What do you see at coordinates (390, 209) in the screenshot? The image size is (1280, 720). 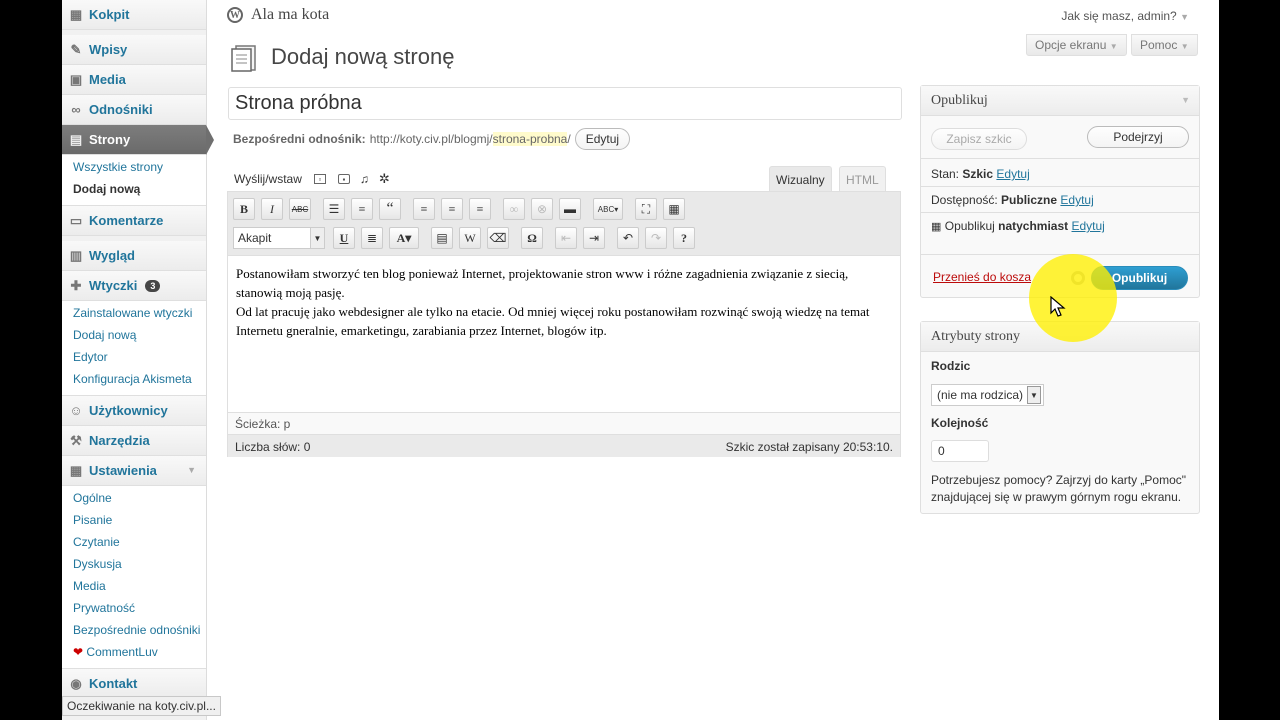 I see `blockquote-button: “` at bounding box center [390, 209].